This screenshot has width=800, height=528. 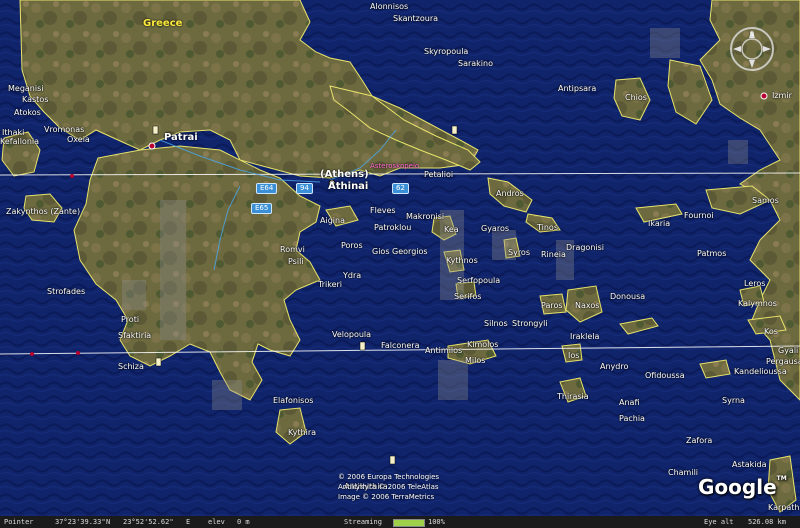 What do you see at coordinates (389, 7) in the screenshot?
I see `place-label-alonnisos: Alonnisos` at bounding box center [389, 7].